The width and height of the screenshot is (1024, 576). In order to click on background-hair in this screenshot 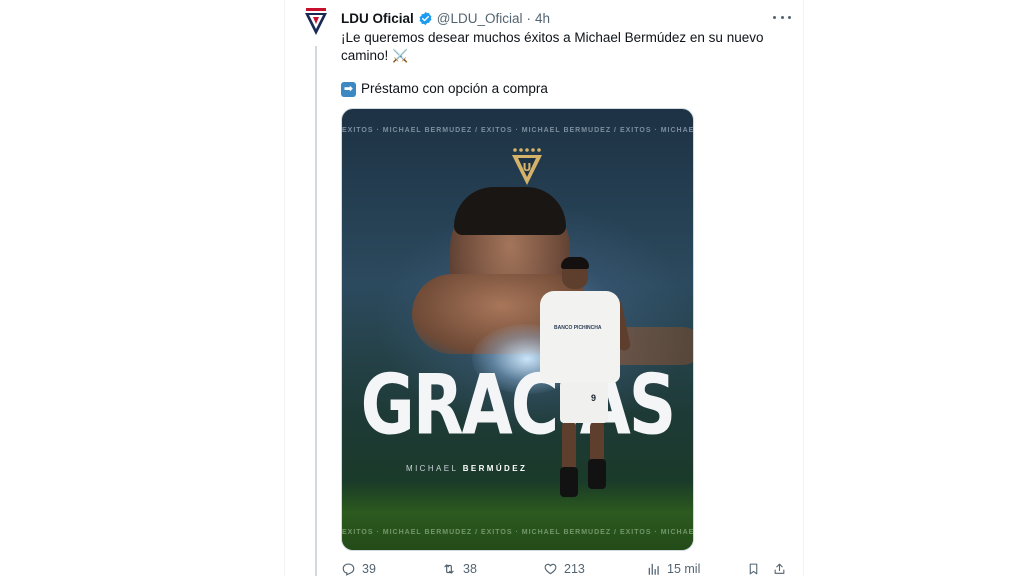, I will do `click(510, 211)`.